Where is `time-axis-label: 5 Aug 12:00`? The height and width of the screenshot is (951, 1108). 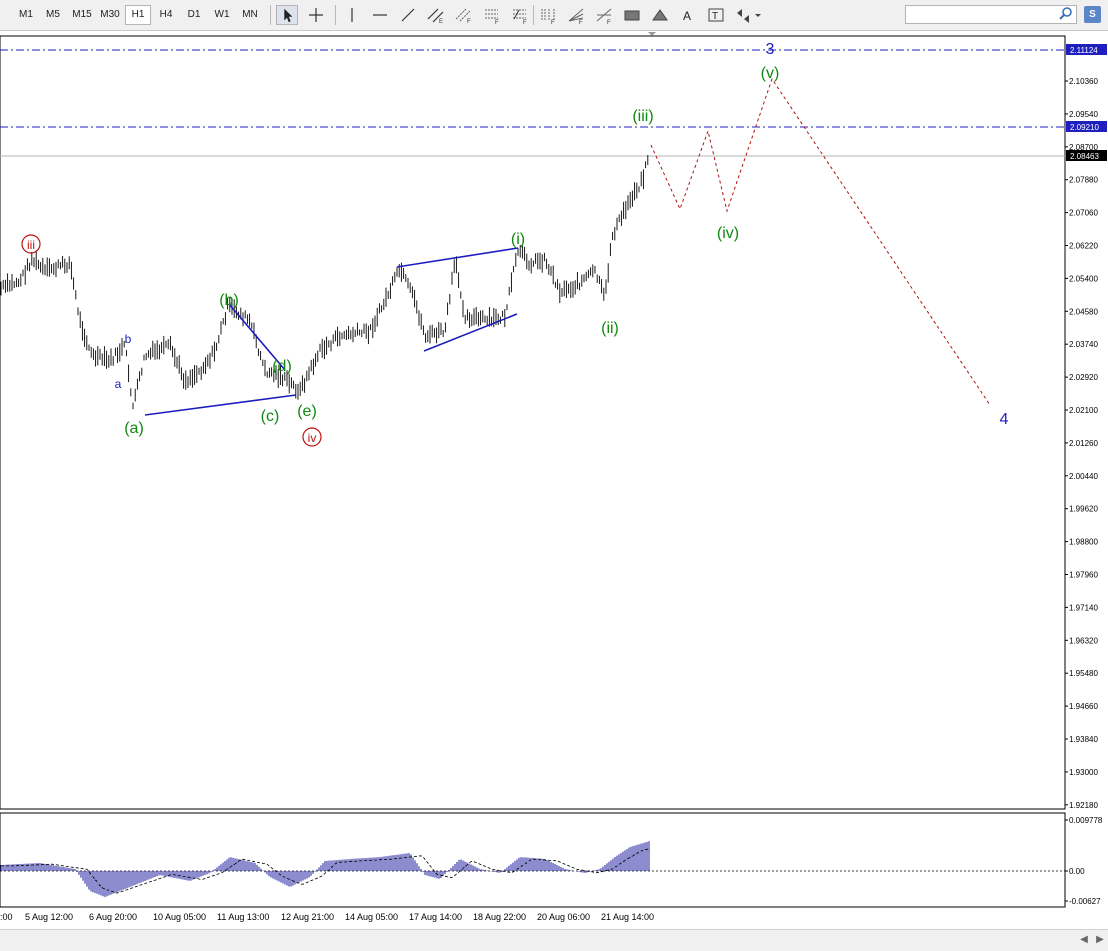 time-axis-label: 5 Aug 12:00 is located at coordinates (49, 917).